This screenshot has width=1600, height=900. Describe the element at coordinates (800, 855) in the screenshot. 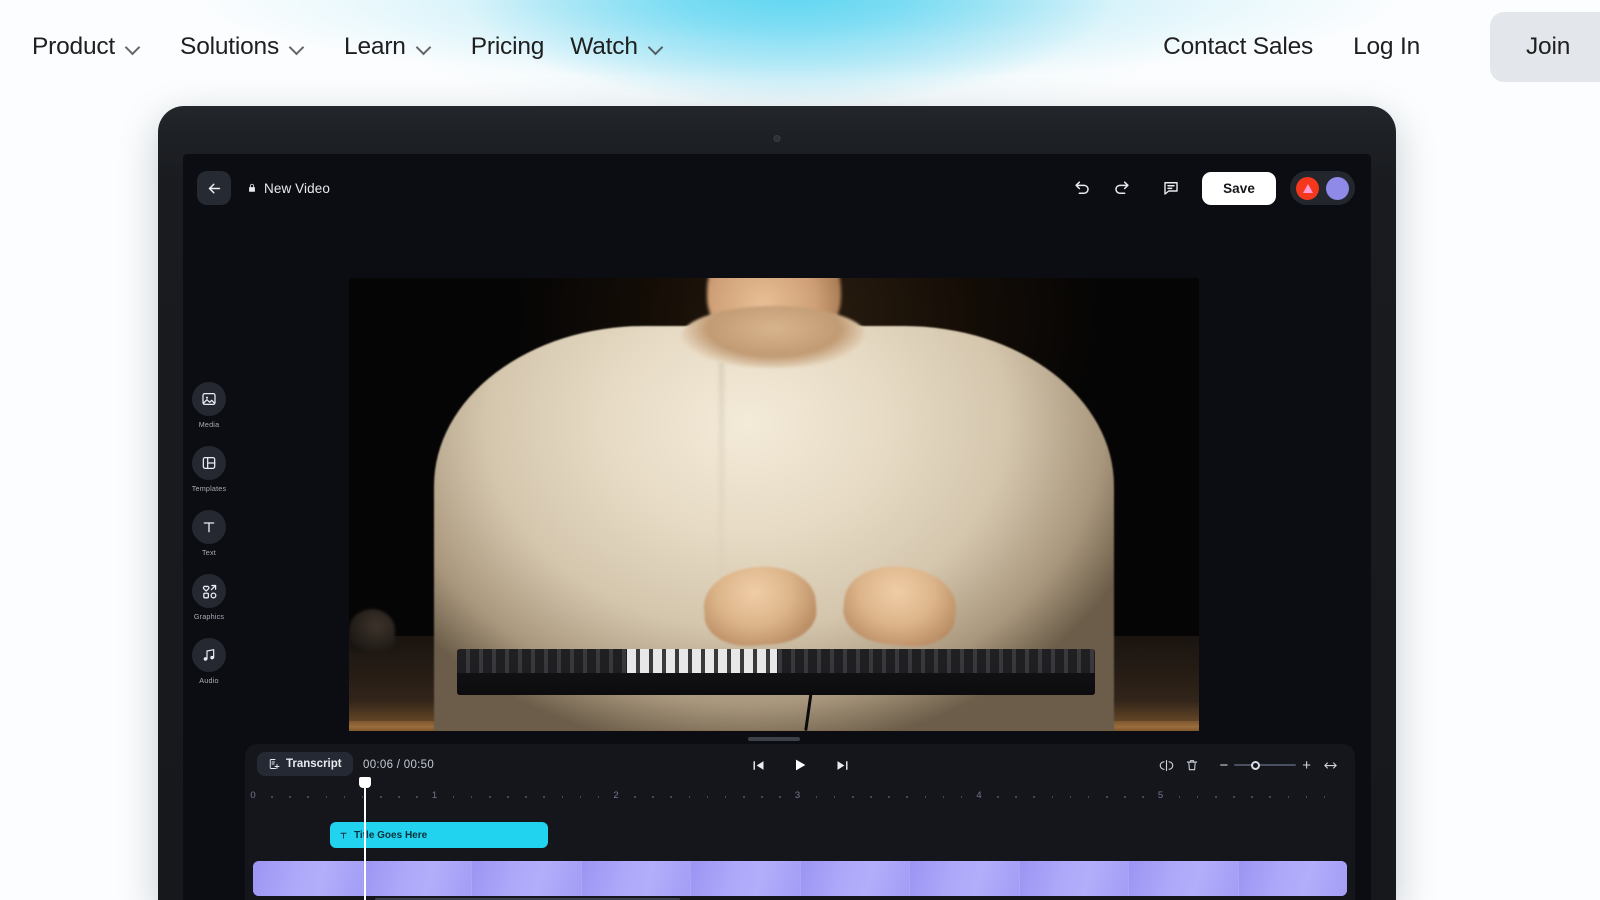

I see `timeline-tracks: Title Goes Here` at that location.